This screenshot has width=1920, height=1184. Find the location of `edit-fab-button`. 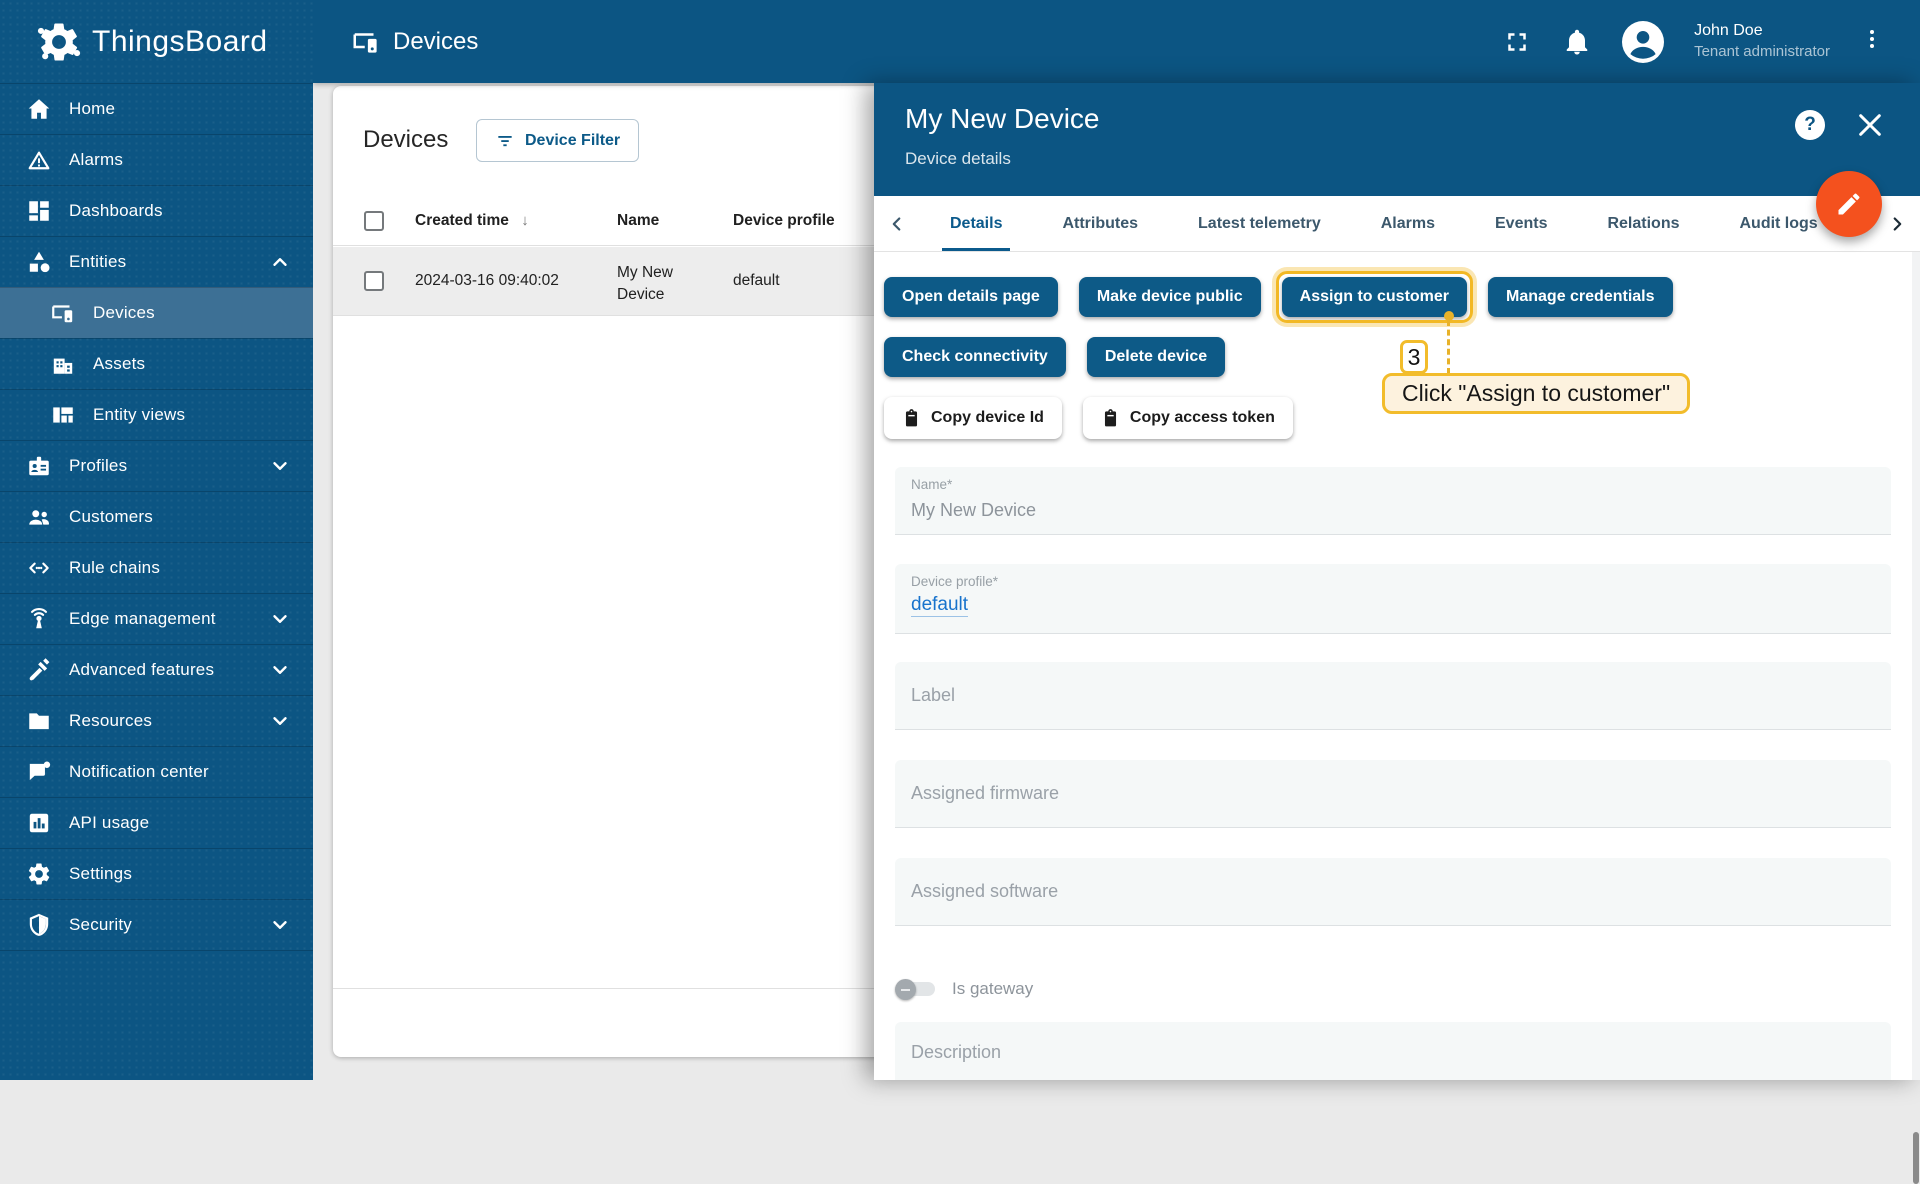

edit-fab-button is located at coordinates (1849, 204).